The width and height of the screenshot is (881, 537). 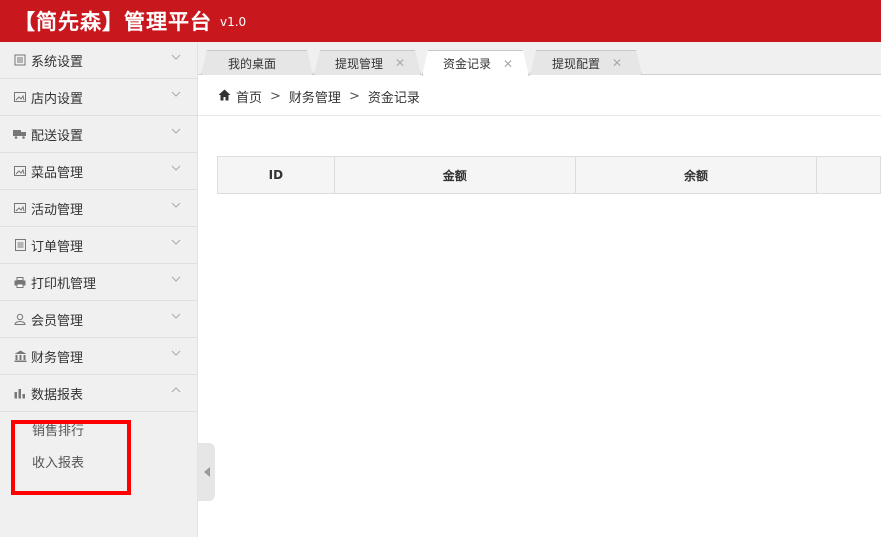 I want to click on tab-withdraw-config: 提现配置 ✕, so click(x=586, y=62).